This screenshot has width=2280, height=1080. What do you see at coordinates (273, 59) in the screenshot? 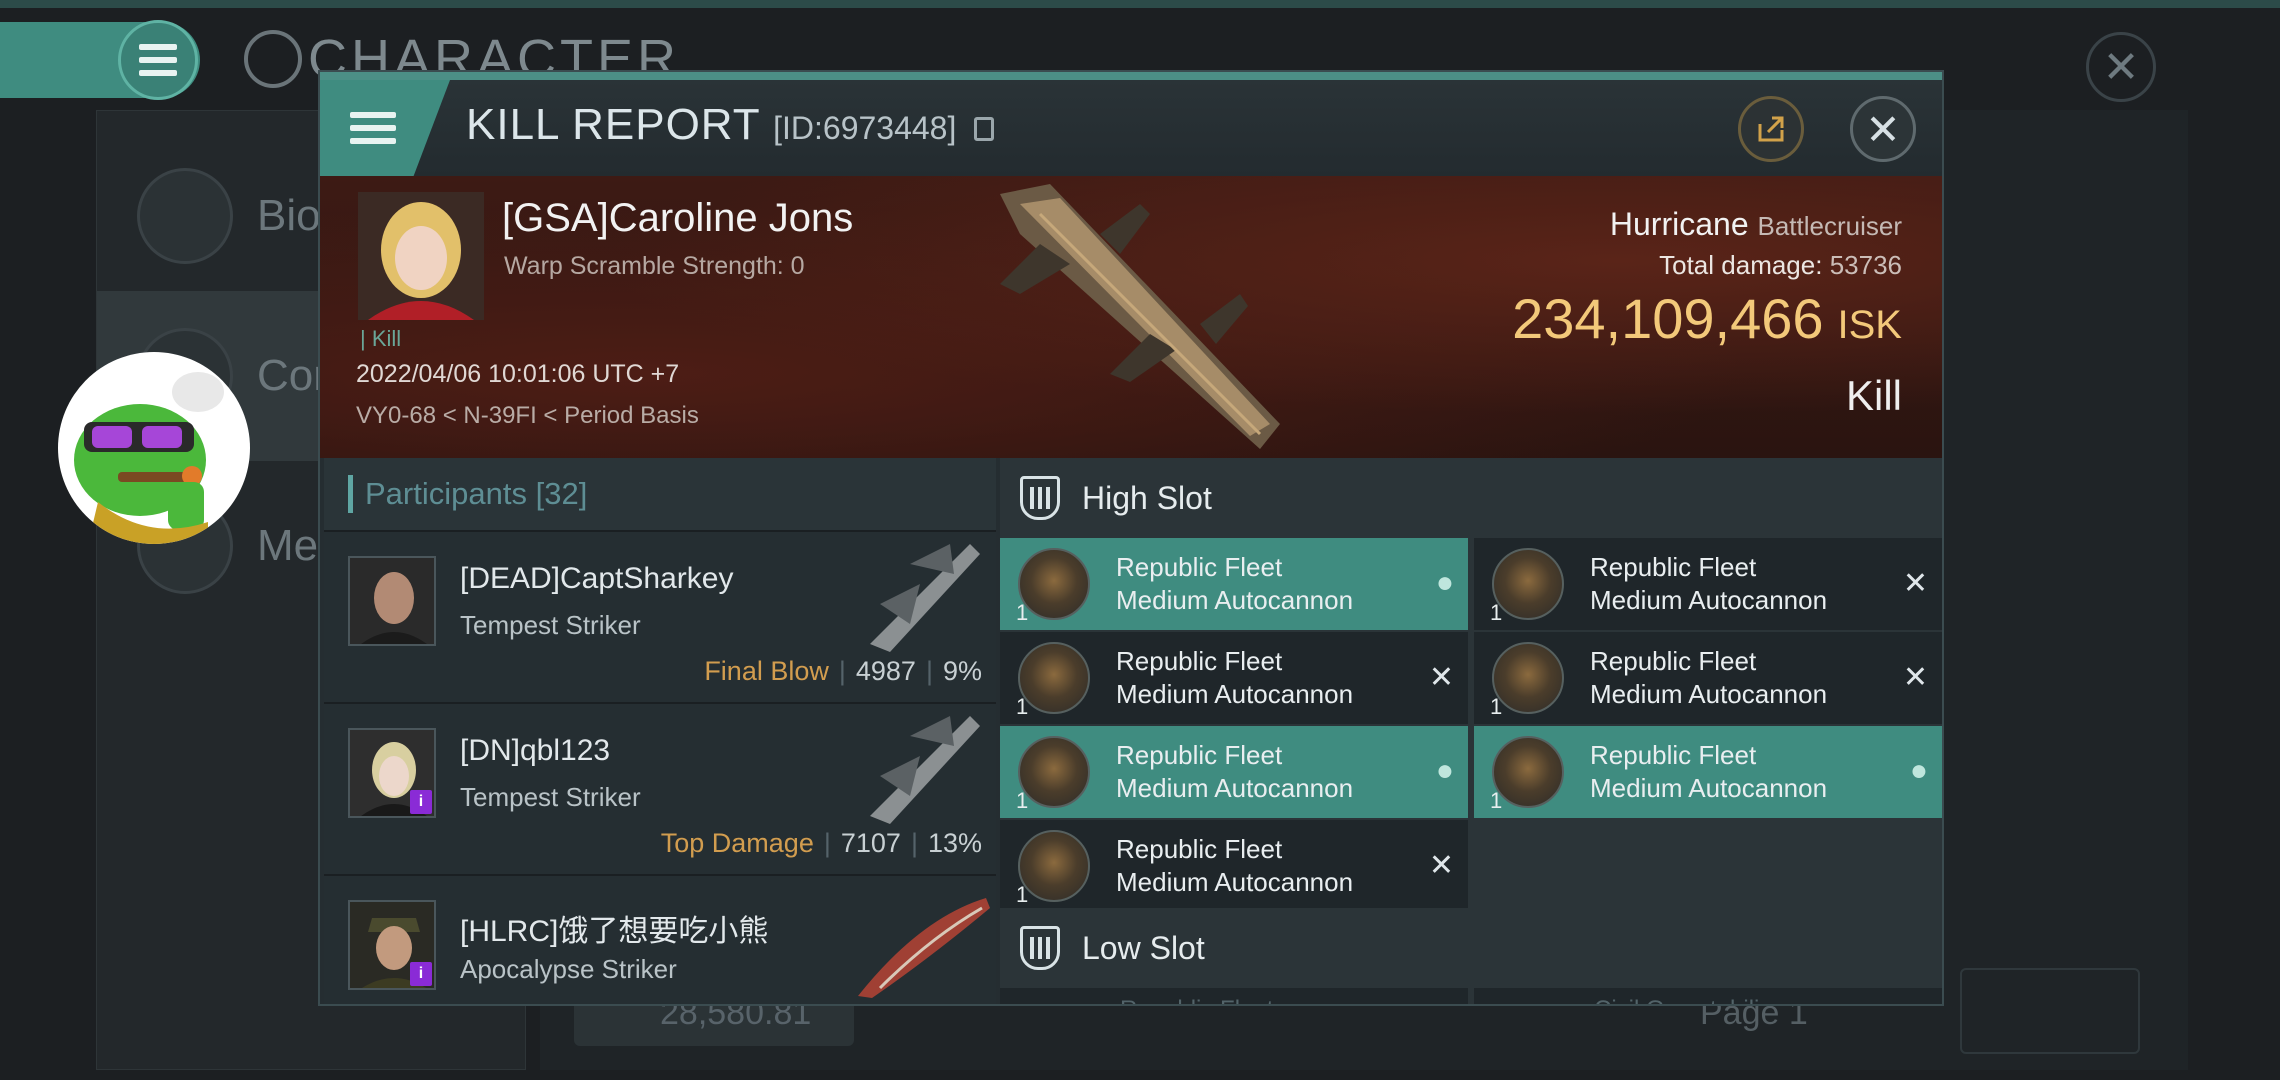
I see `character-icon` at bounding box center [273, 59].